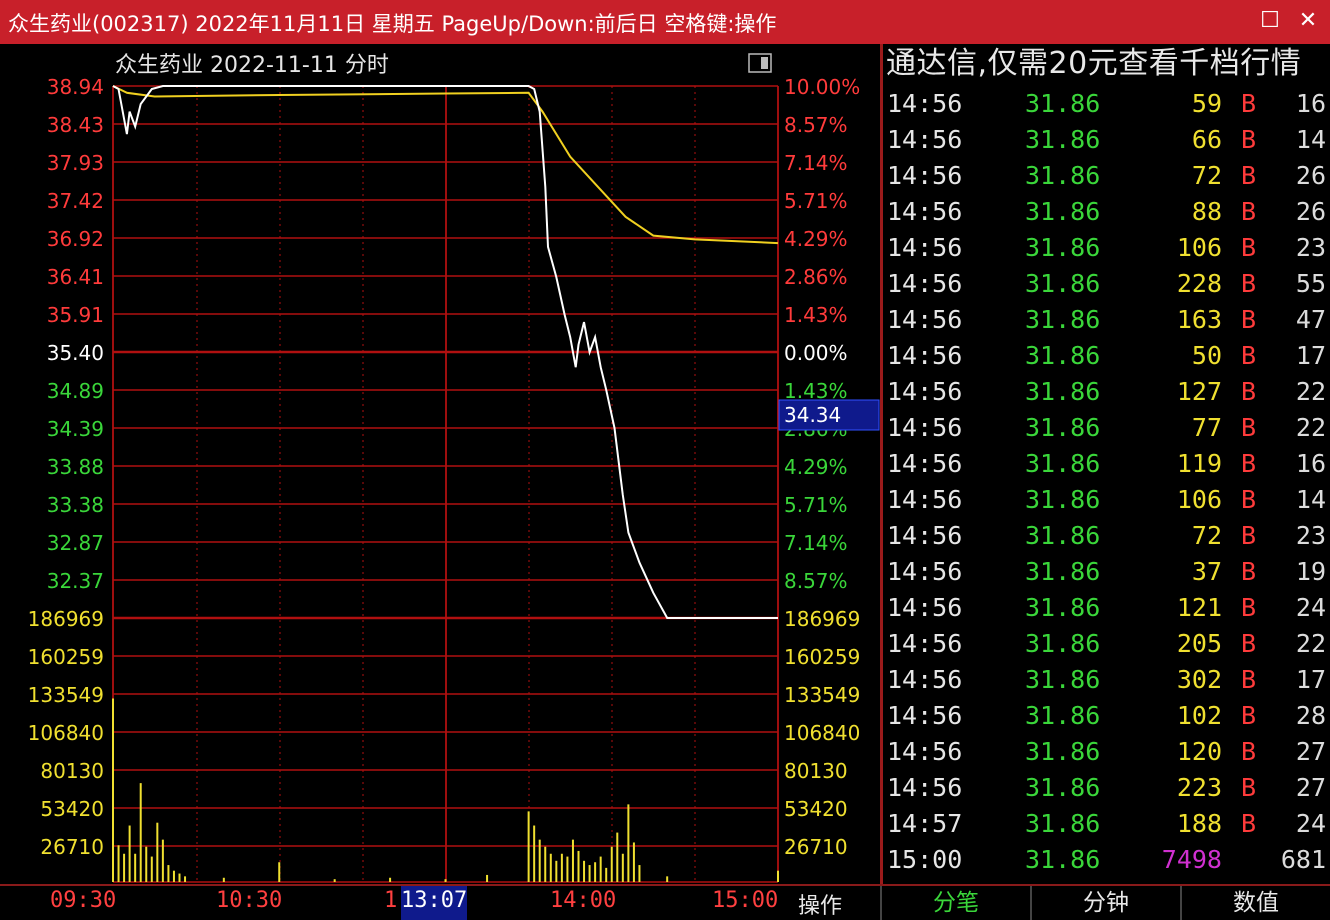 Image resolution: width=1330 pixels, height=920 pixels. Describe the element at coordinates (1206, 103) in the screenshot. I see `tick-volume: 59` at that location.